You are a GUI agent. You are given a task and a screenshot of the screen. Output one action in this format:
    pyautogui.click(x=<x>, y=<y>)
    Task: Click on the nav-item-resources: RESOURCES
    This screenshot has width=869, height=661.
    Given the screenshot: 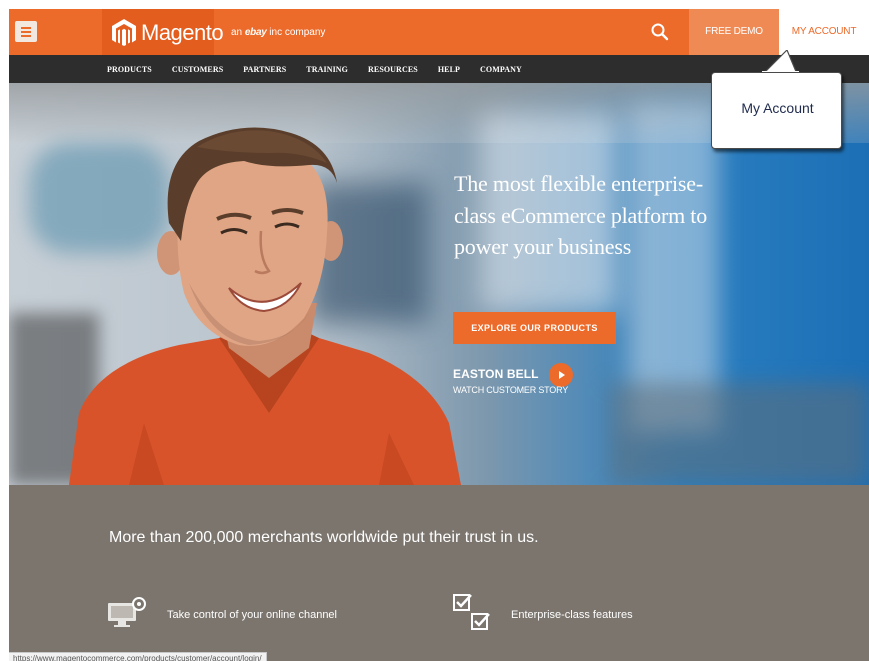 What is the action you would take?
    pyautogui.click(x=393, y=69)
    